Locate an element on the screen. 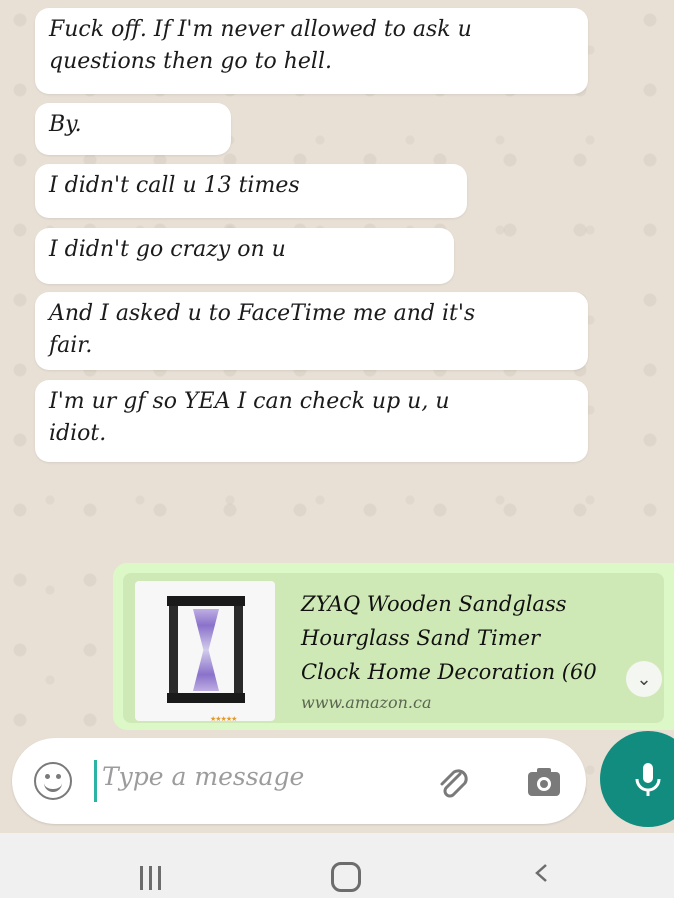 This screenshot has width=674, height=898. message-text: I didn't go crazy on u is located at coordinates (167, 249).